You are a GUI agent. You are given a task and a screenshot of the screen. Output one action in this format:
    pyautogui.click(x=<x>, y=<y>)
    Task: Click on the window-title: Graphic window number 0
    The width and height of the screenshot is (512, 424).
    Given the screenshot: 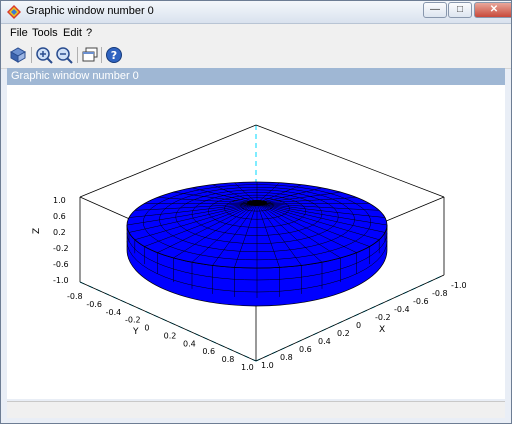 What is the action you would take?
    pyautogui.click(x=90, y=11)
    